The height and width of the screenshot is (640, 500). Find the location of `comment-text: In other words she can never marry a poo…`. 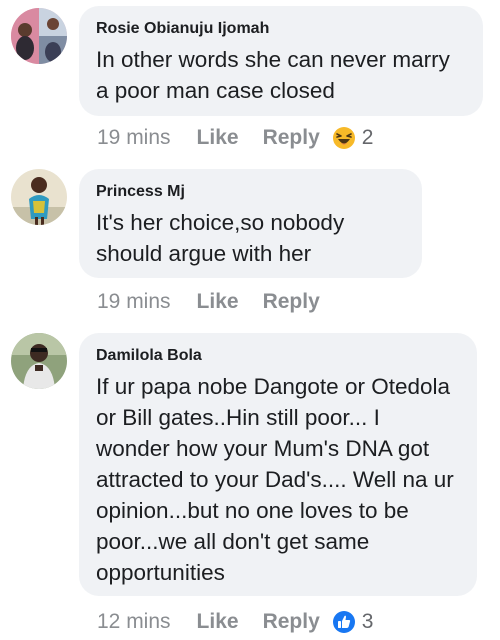

comment-text: In other words she can never marry a poo… is located at coordinates (273, 75).